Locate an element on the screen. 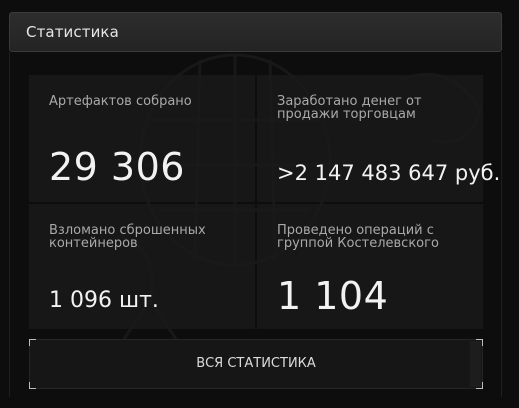 This screenshot has width=519, height=408. stat-label: Артефактов собрано is located at coordinates (120, 101).